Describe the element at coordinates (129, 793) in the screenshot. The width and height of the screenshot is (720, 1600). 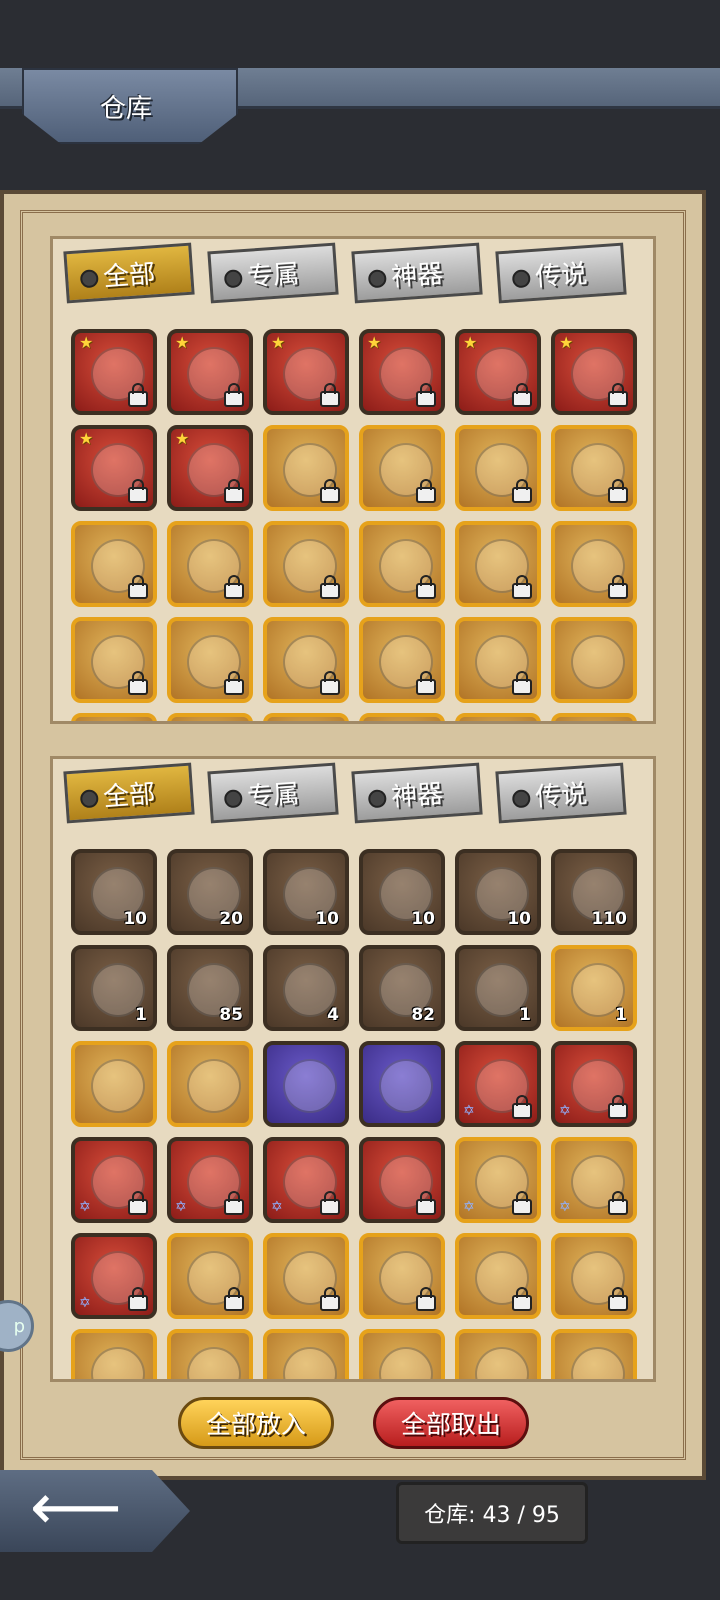
I see `bottom-tab-all: 全部` at that location.